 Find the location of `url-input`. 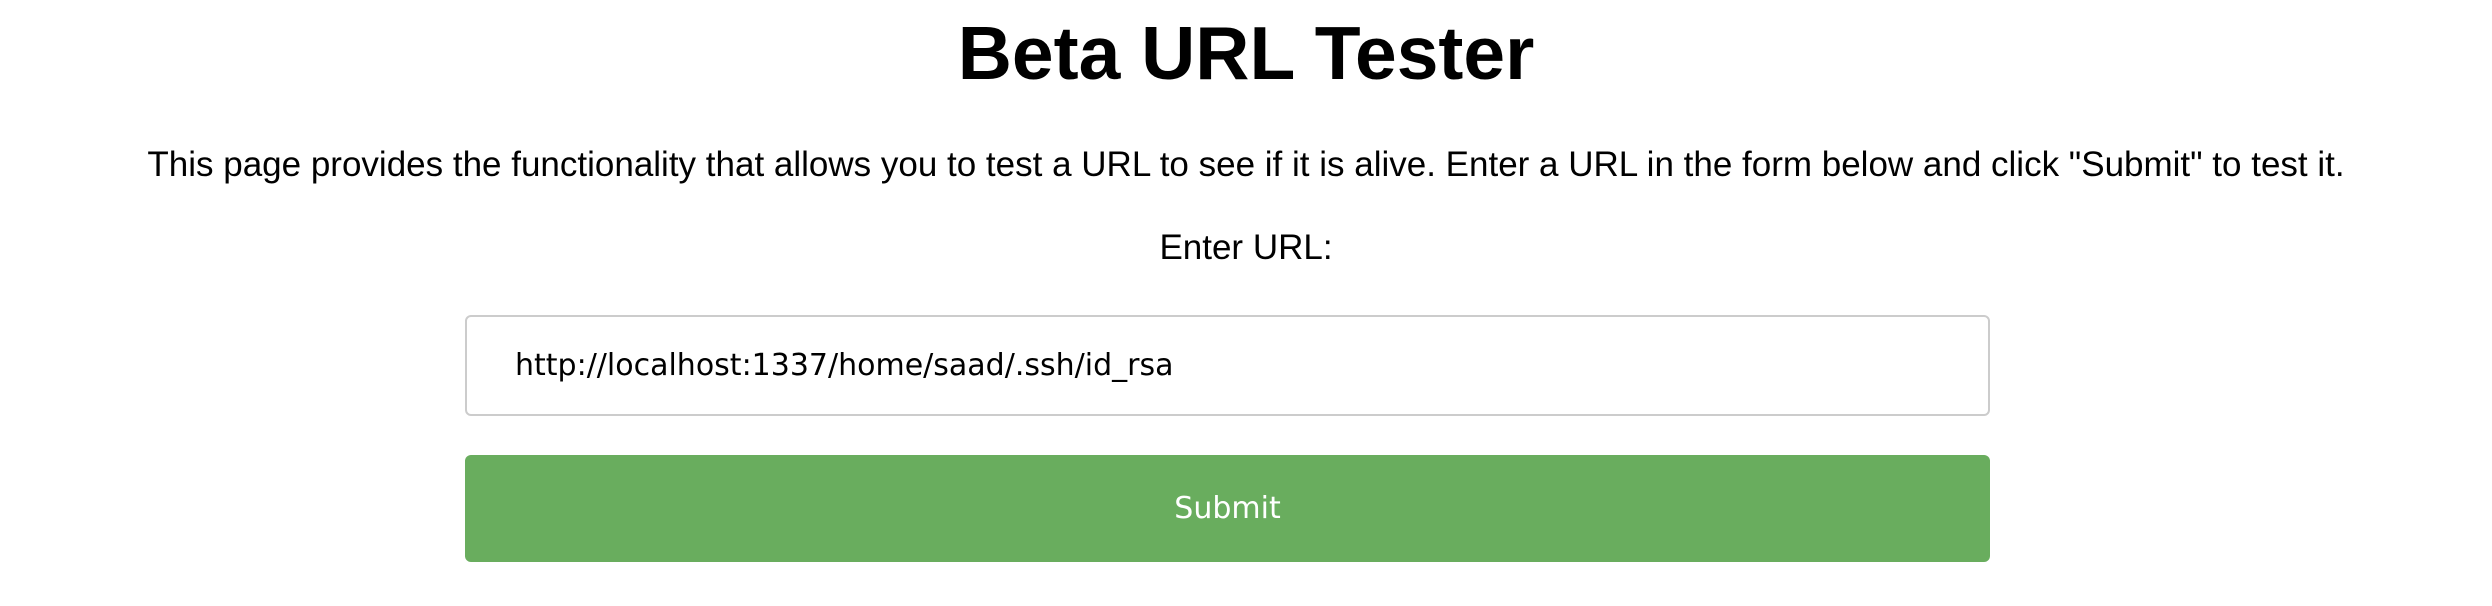

url-input is located at coordinates (1227, 365).